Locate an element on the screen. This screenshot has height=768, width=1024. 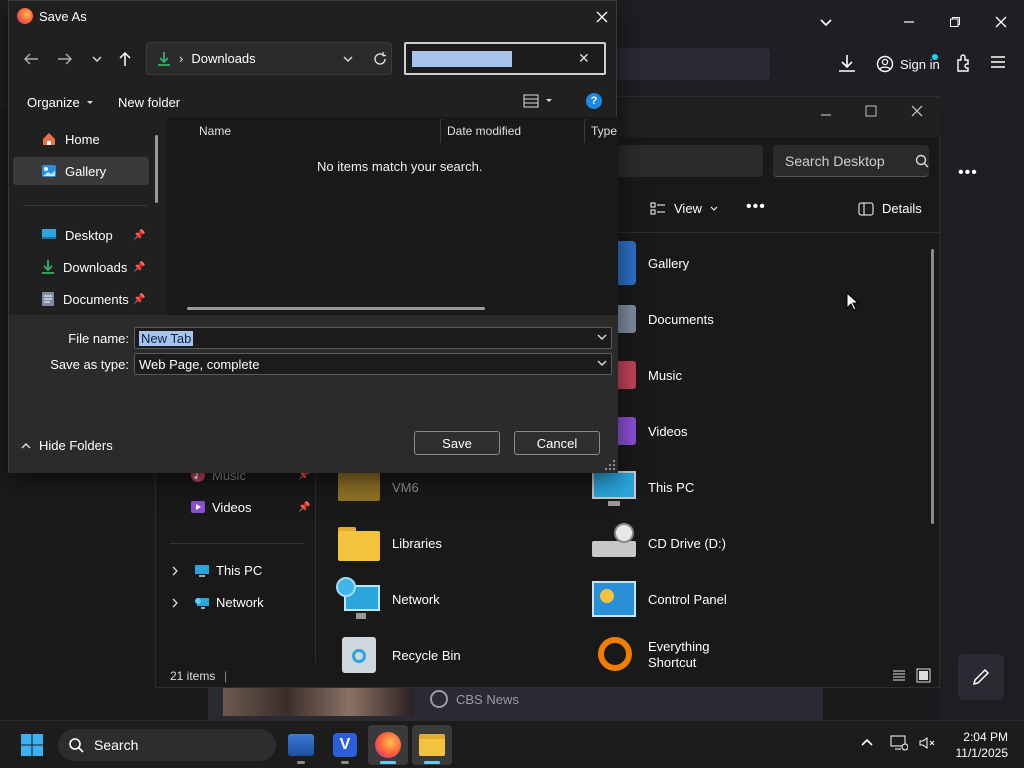
recent-locations-chevron-icon is located at coordinates (97, 59).